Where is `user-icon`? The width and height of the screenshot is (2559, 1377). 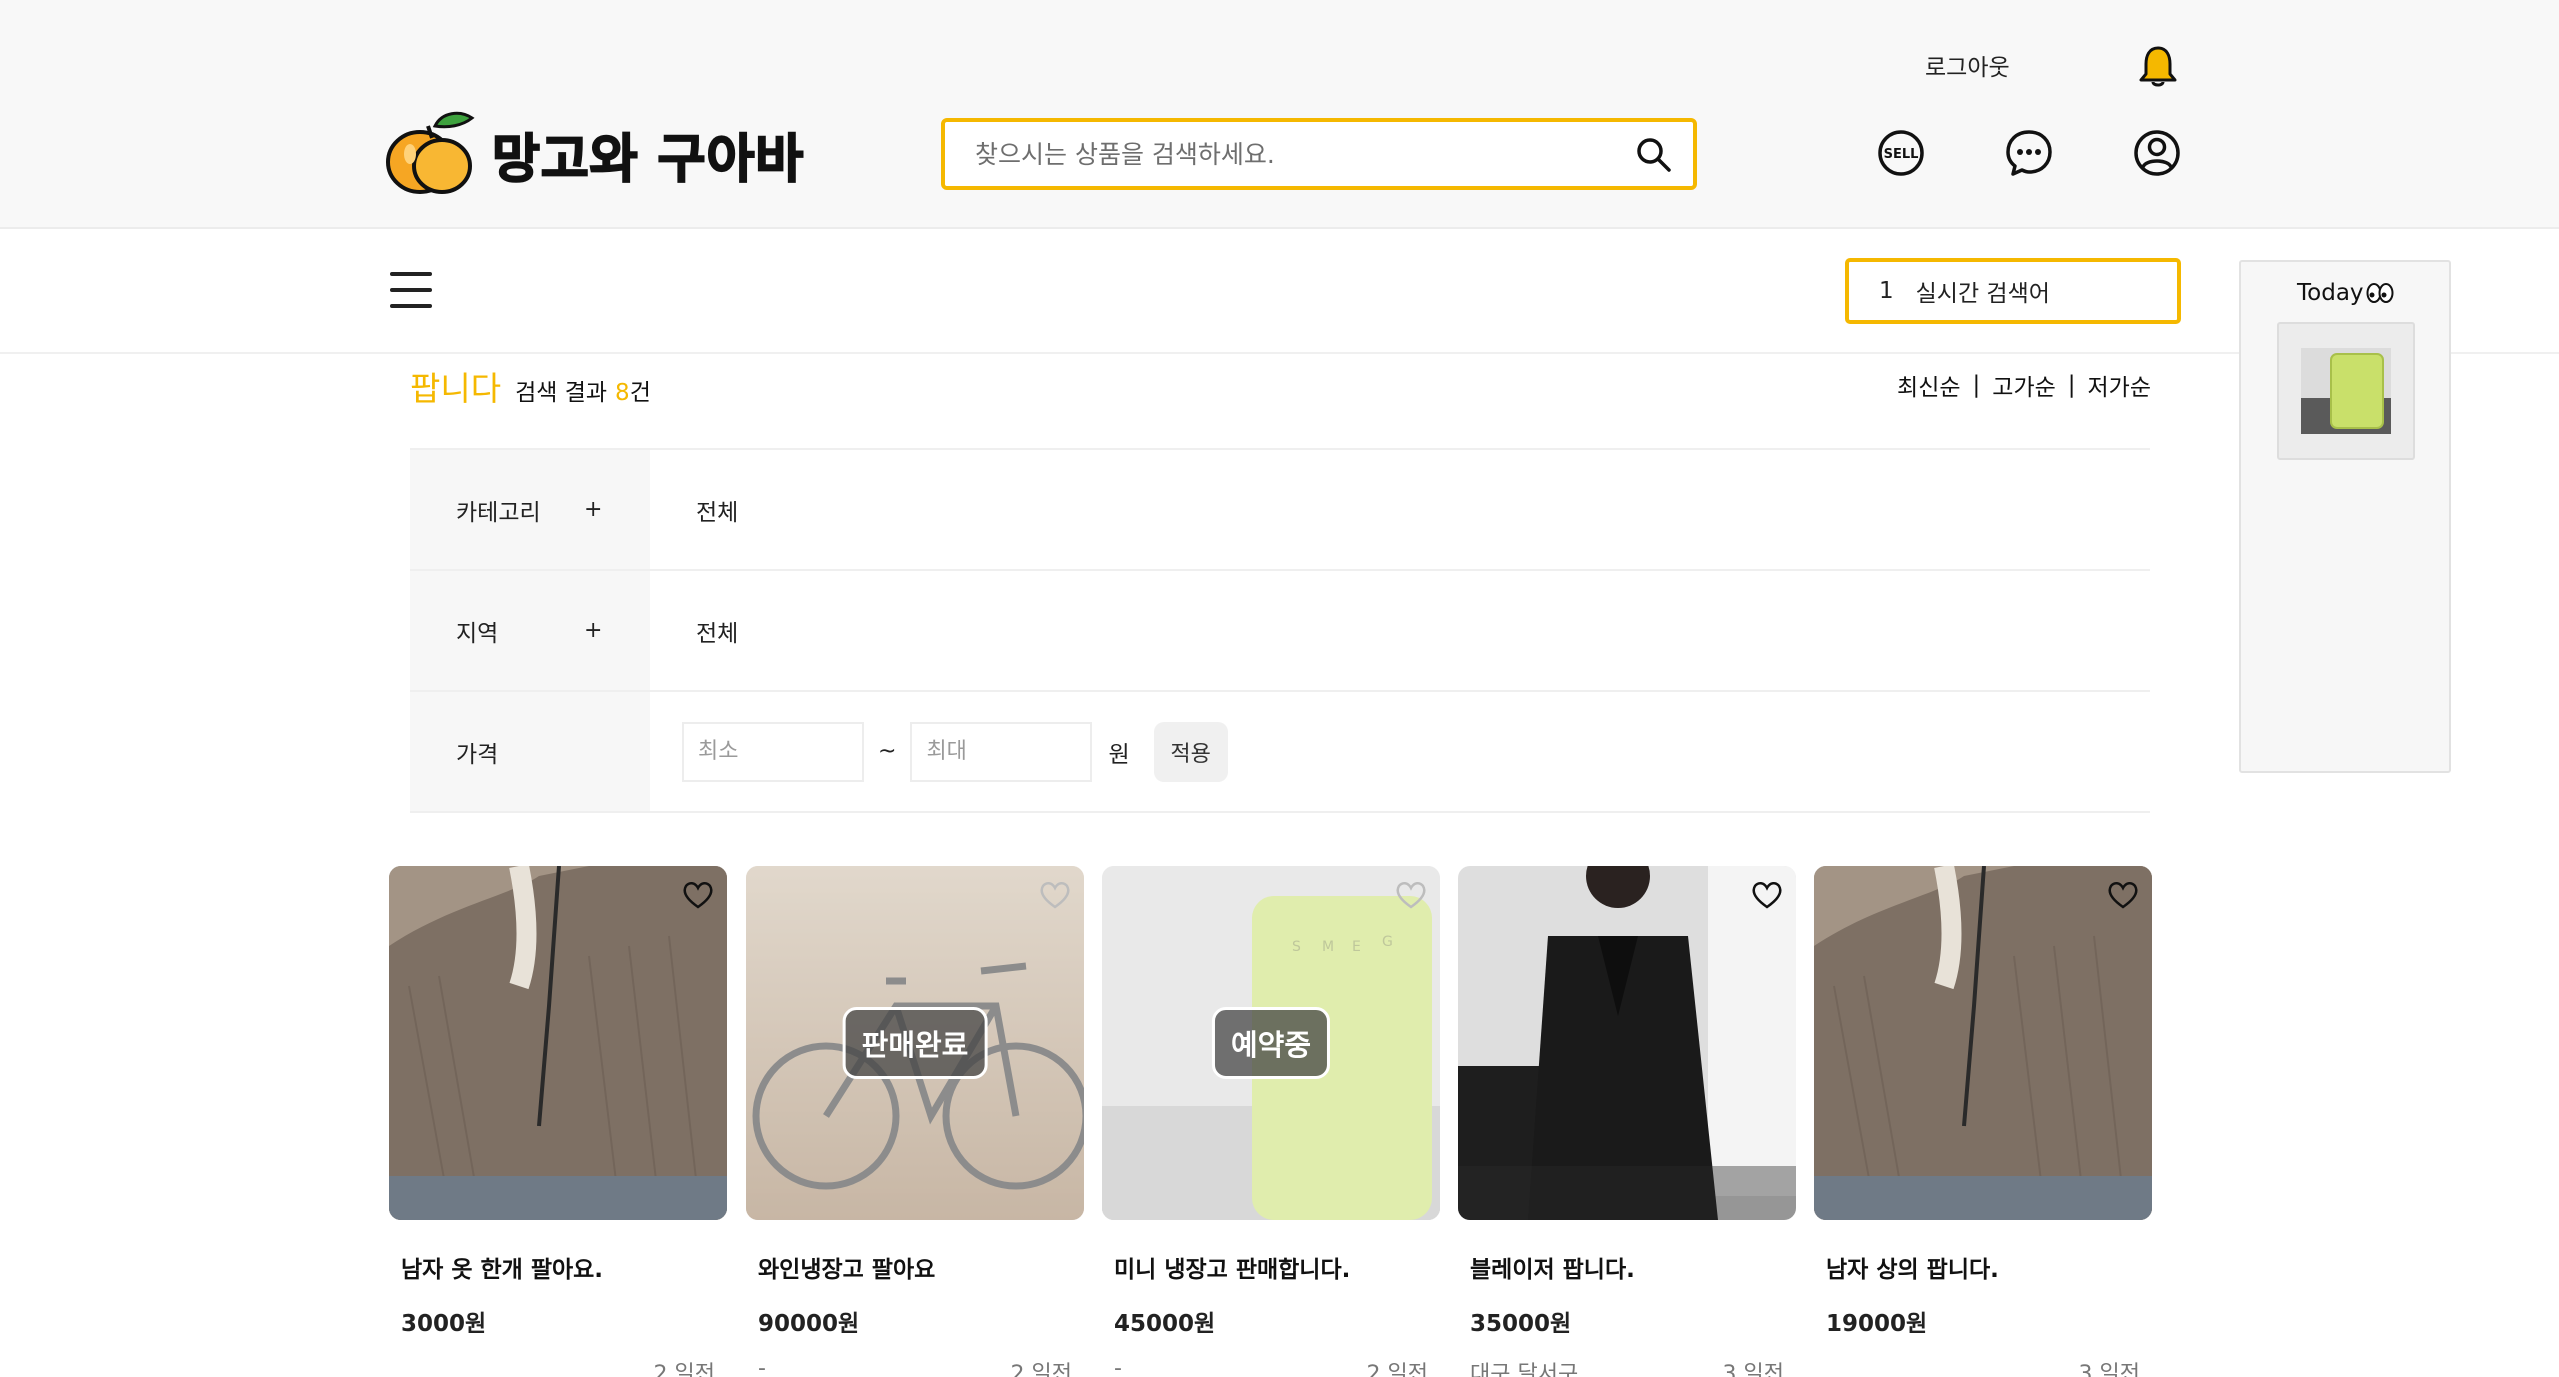
user-icon is located at coordinates (2157, 153).